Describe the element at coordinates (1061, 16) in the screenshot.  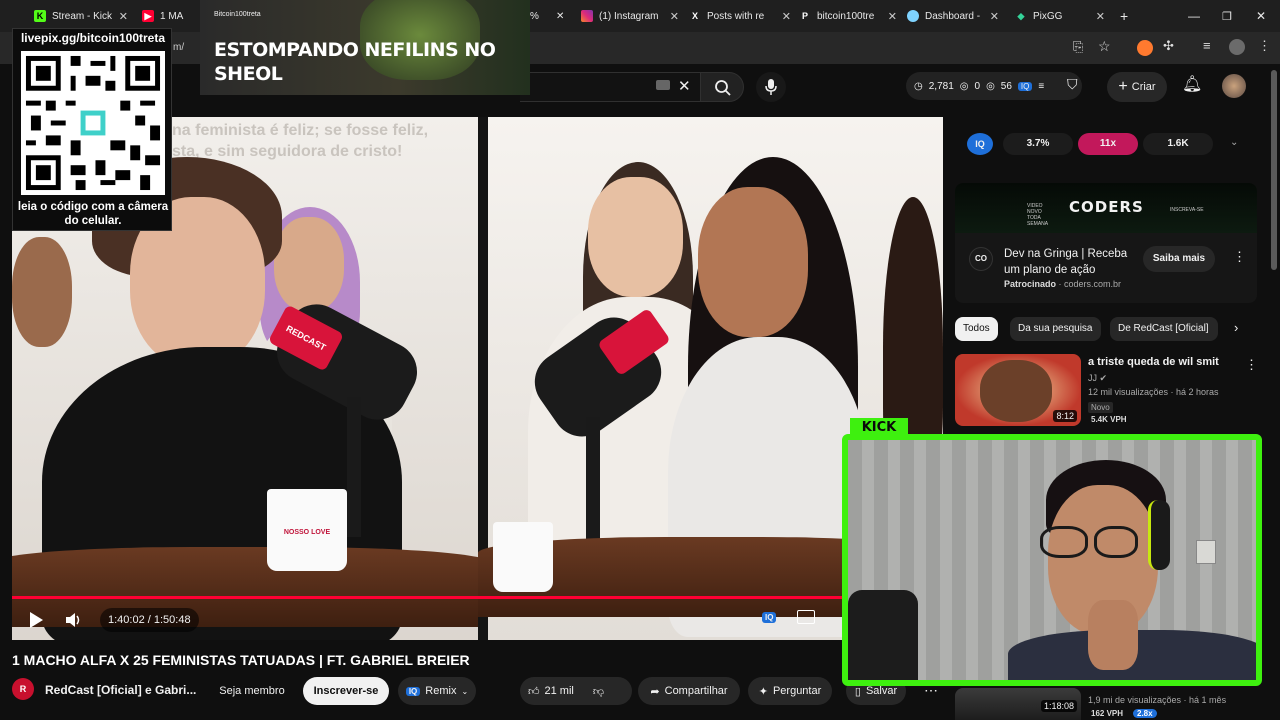
I see `tab-pixgg: ◆ PixGG ✕` at that location.